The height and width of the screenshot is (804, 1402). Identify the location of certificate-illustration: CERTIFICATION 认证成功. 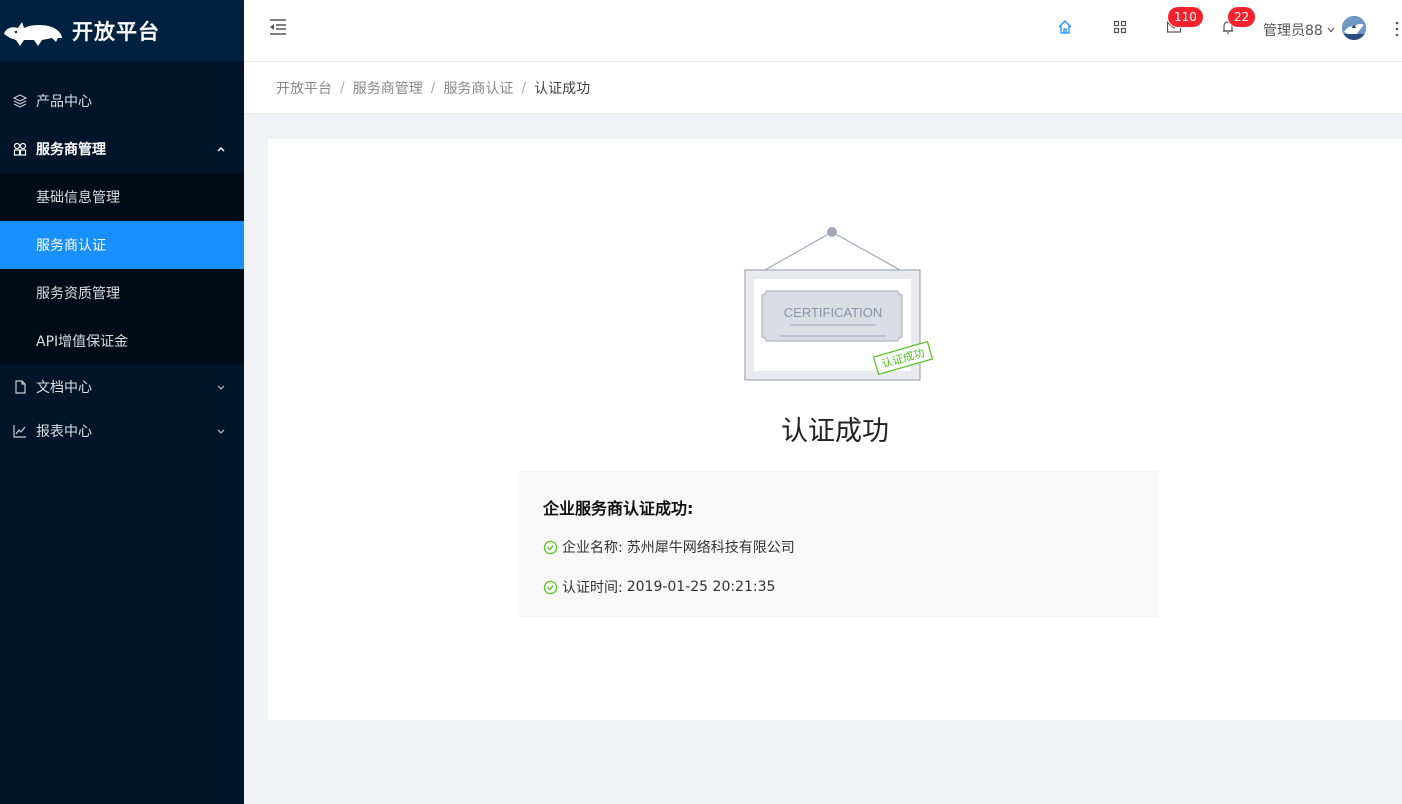
(839, 304).